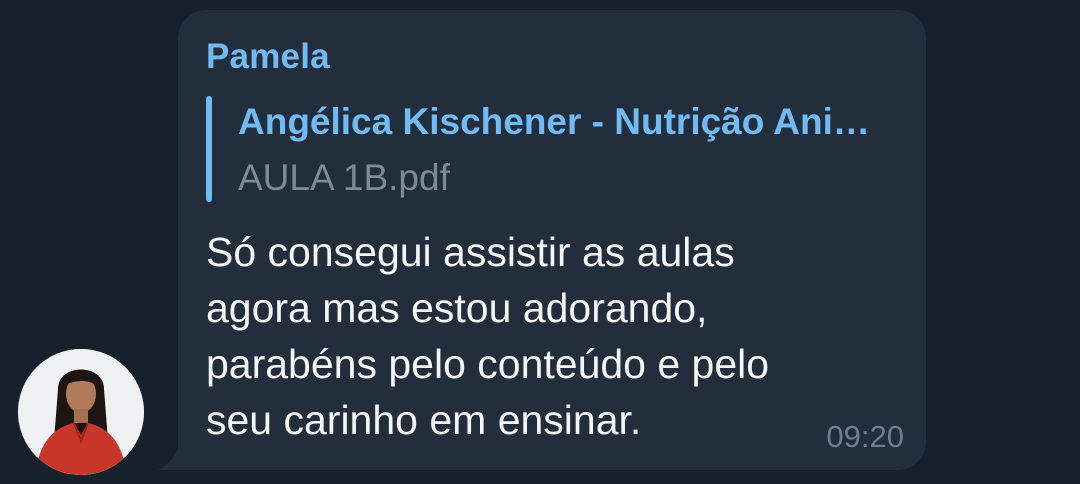 The image size is (1080, 484). What do you see at coordinates (209, 149) in the screenshot?
I see `reply-accent-bar` at bounding box center [209, 149].